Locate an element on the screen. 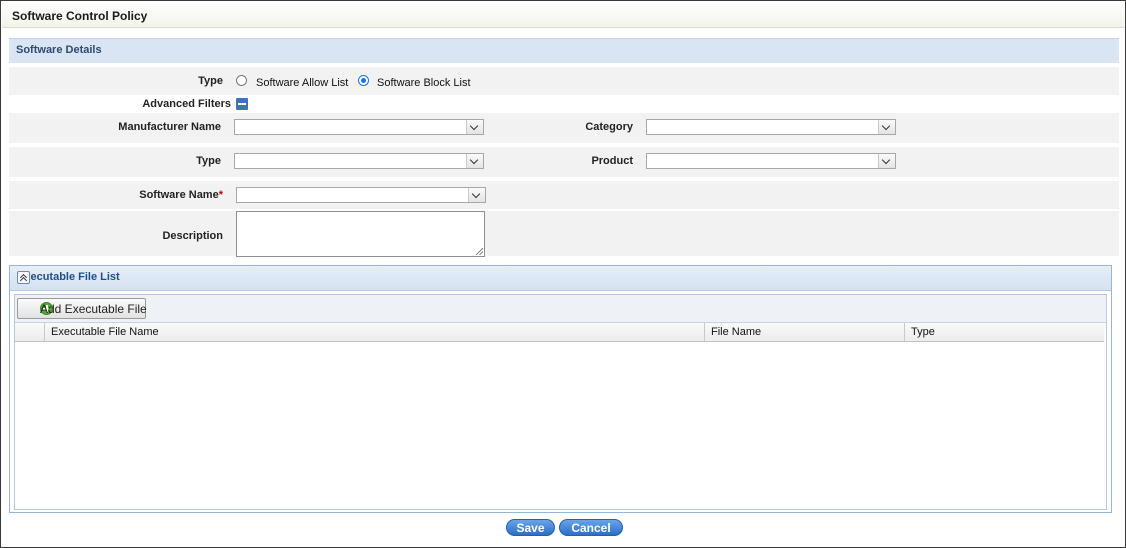 This screenshot has height=548, width=1126. type-label: Type is located at coordinates (210, 81).